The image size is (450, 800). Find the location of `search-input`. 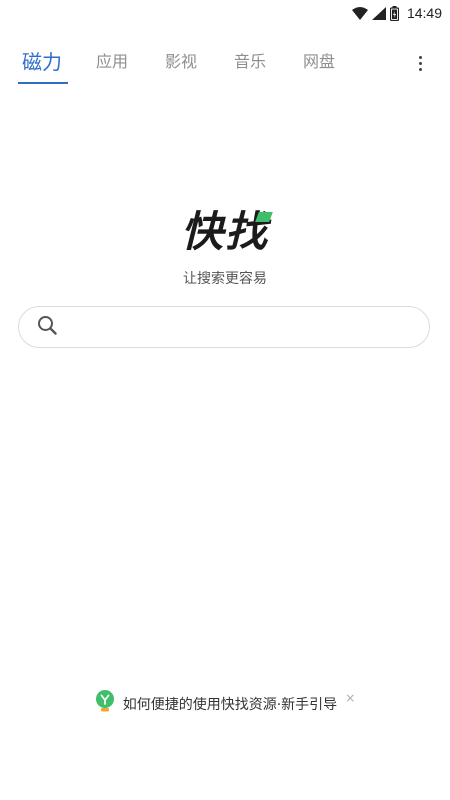

search-input is located at coordinates (240, 327).